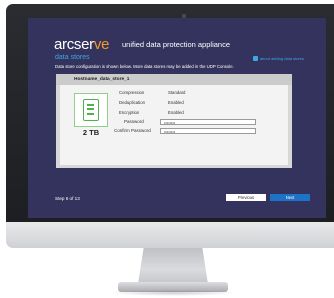 Image resolution: width=334 pixels, height=298 pixels. I want to click on info-icon, so click(255, 58).